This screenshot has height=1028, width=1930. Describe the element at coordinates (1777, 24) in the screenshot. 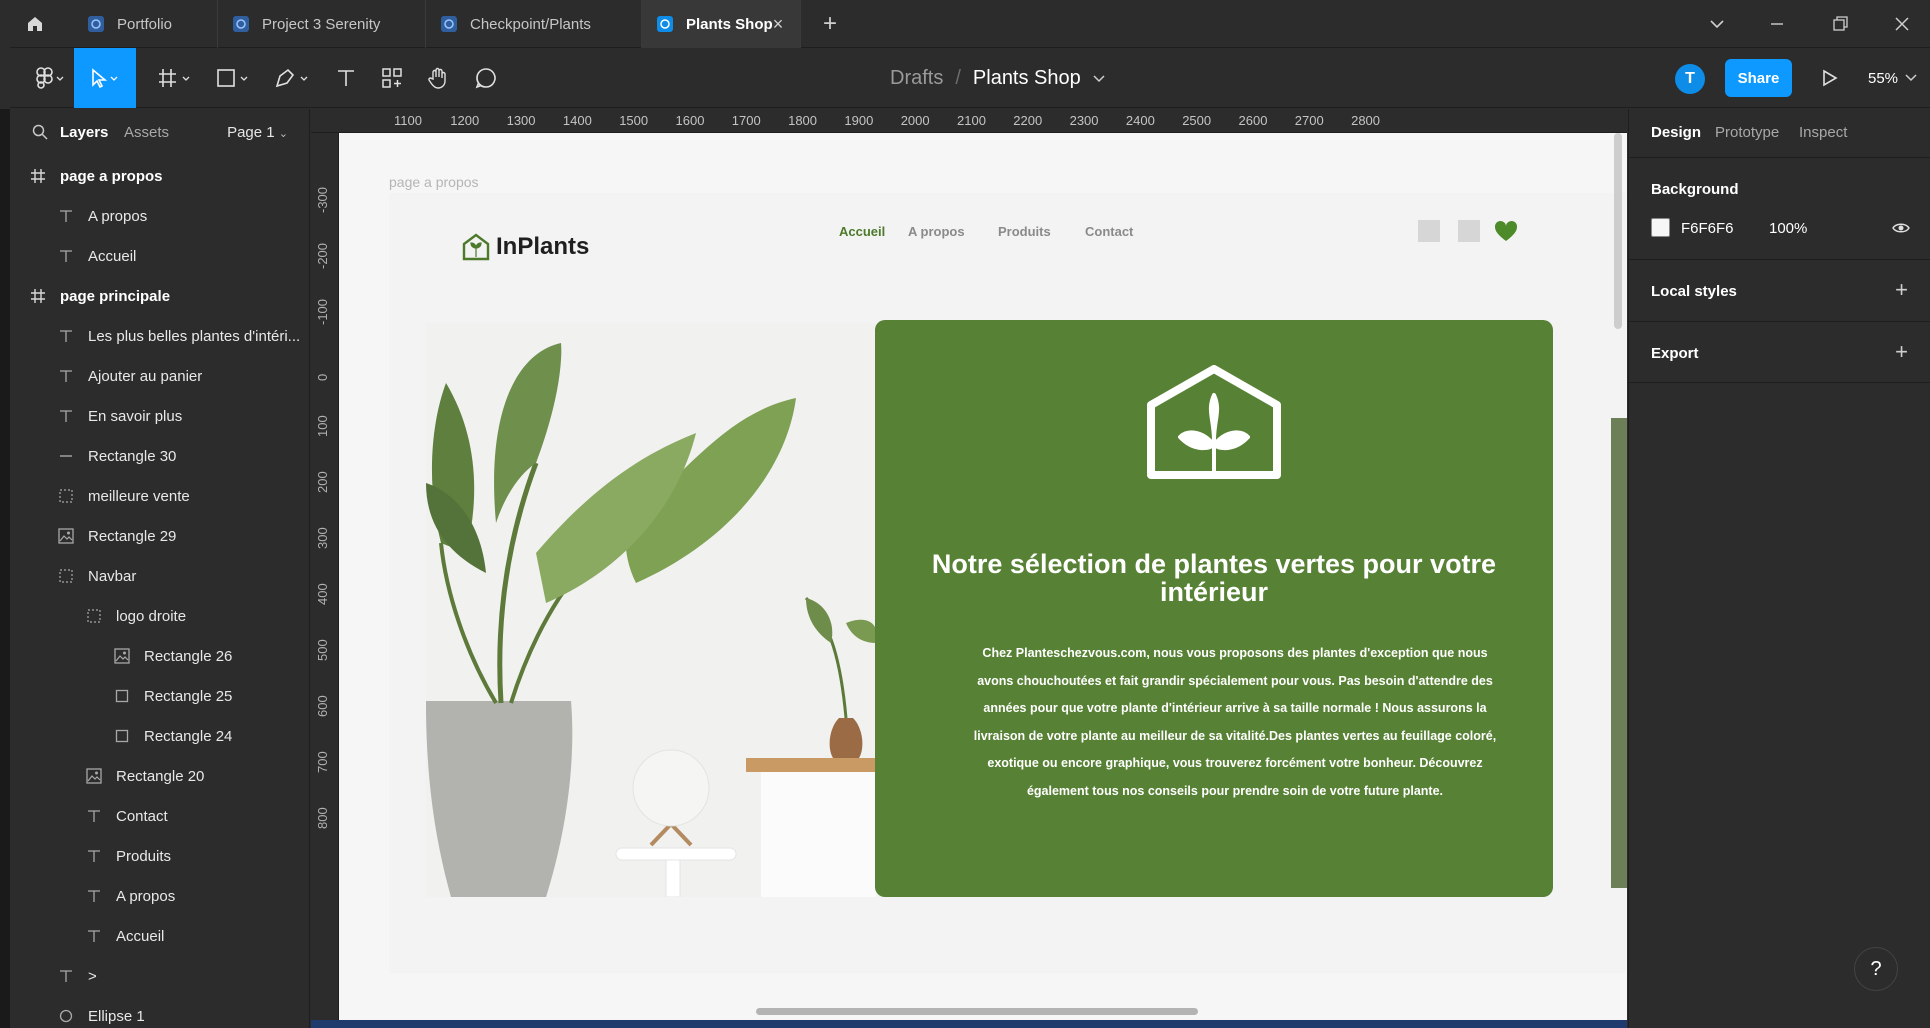

I see `minimize-icon` at that location.